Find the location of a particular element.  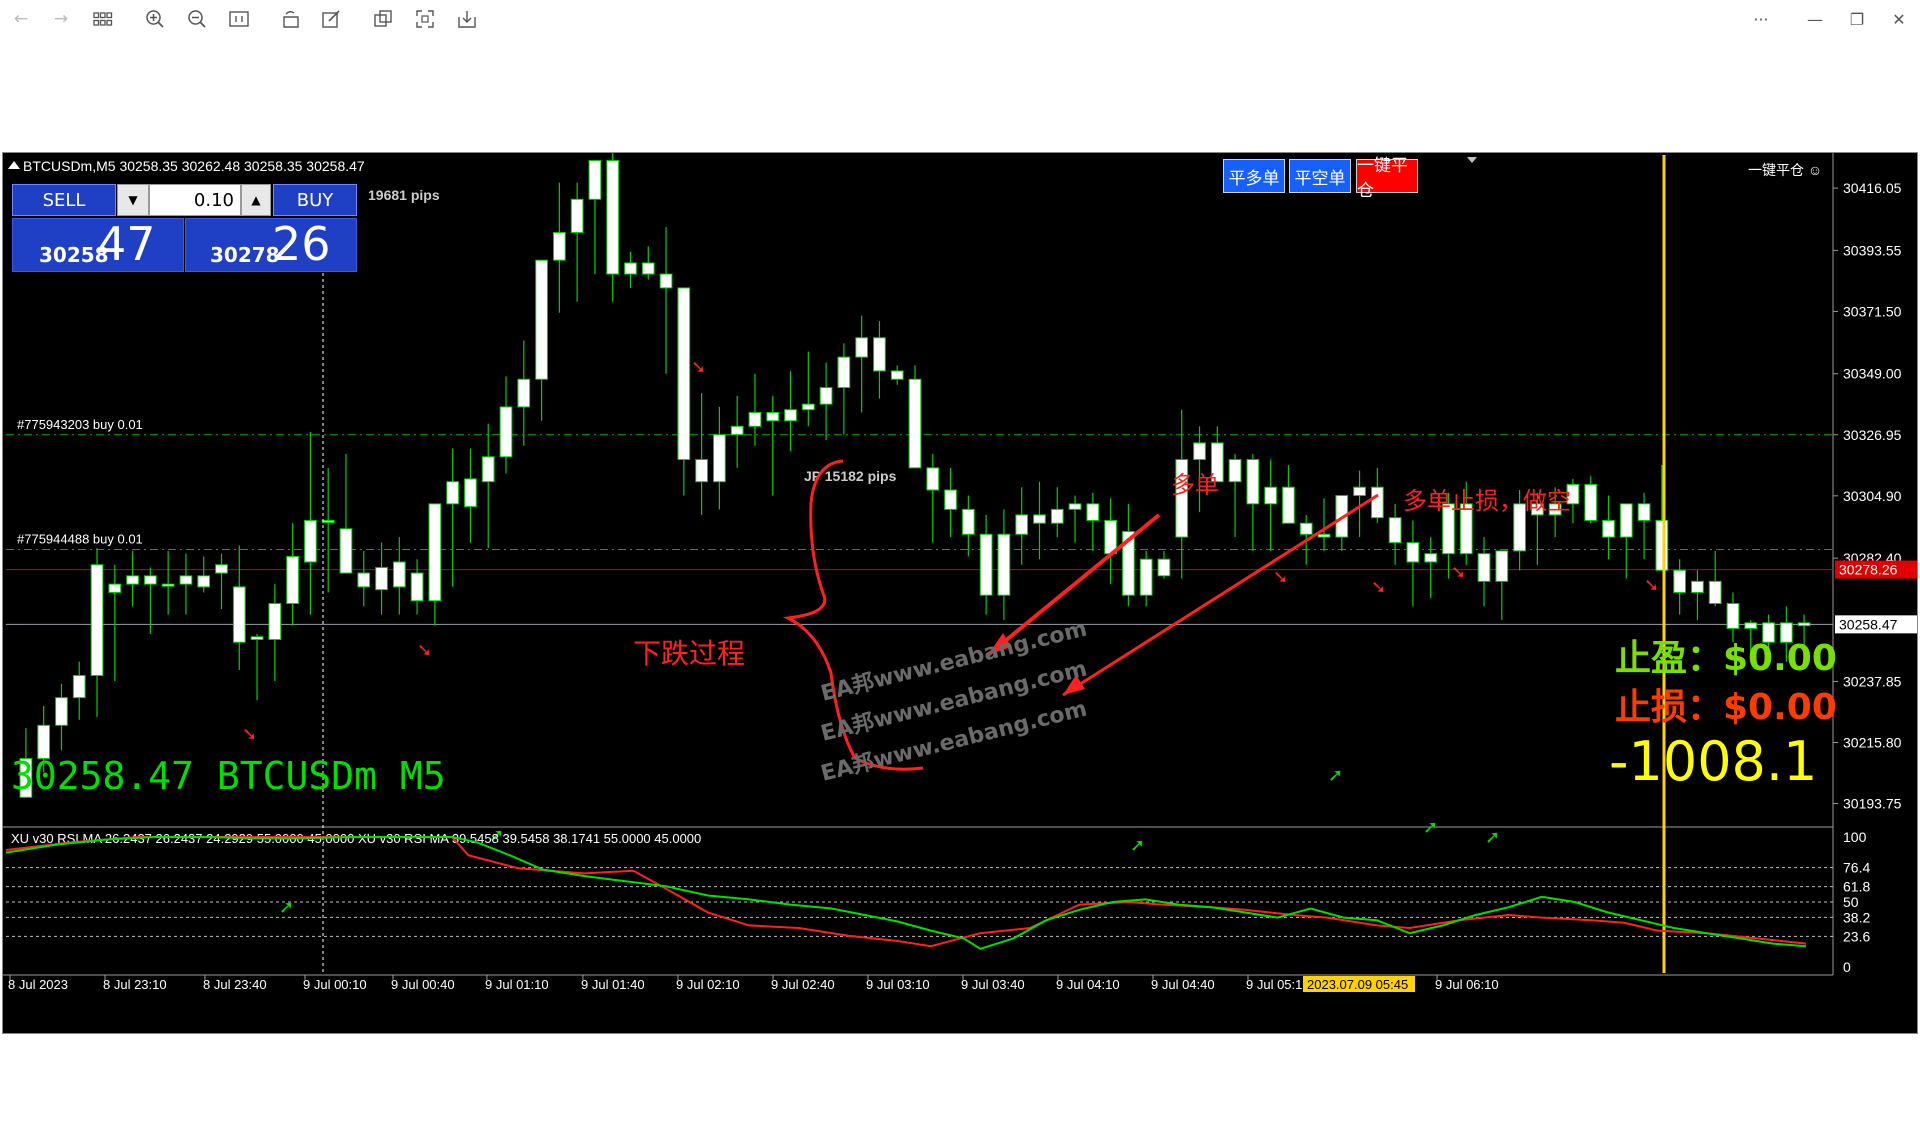

stop-loss-text: 止损：$0.00 is located at coordinates (1726, 707).